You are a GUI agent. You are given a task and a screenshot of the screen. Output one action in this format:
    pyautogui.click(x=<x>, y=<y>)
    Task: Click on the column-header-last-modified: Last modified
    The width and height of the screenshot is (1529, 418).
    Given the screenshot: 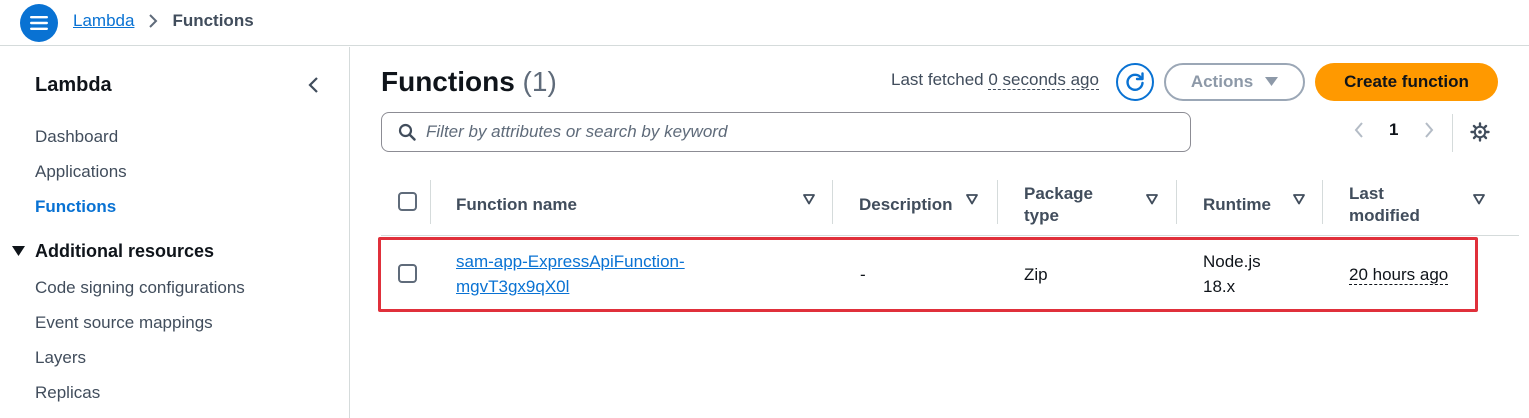 What is the action you would take?
    pyautogui.click(x=1394, y=205)
    